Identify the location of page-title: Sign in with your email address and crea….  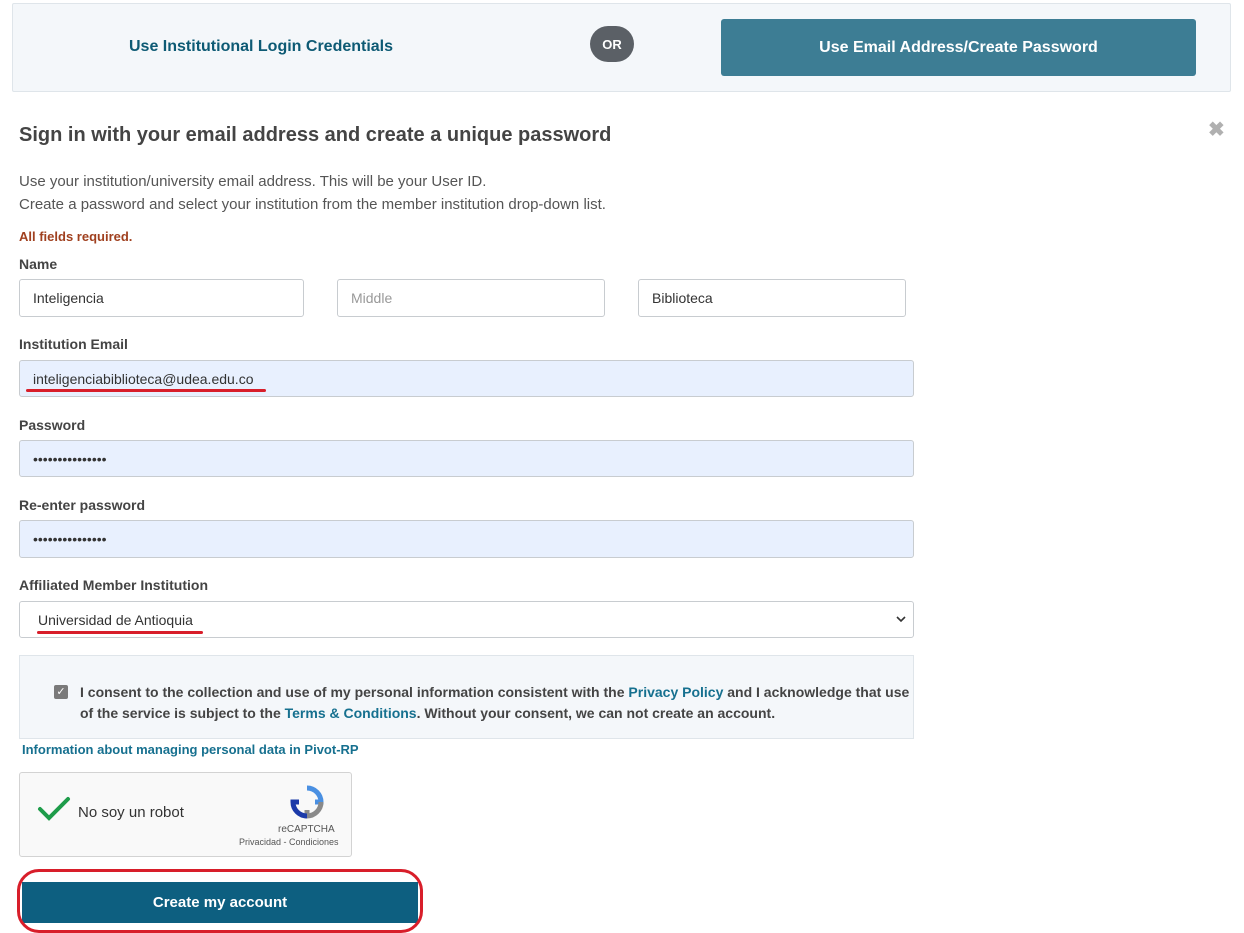
(315, 135).